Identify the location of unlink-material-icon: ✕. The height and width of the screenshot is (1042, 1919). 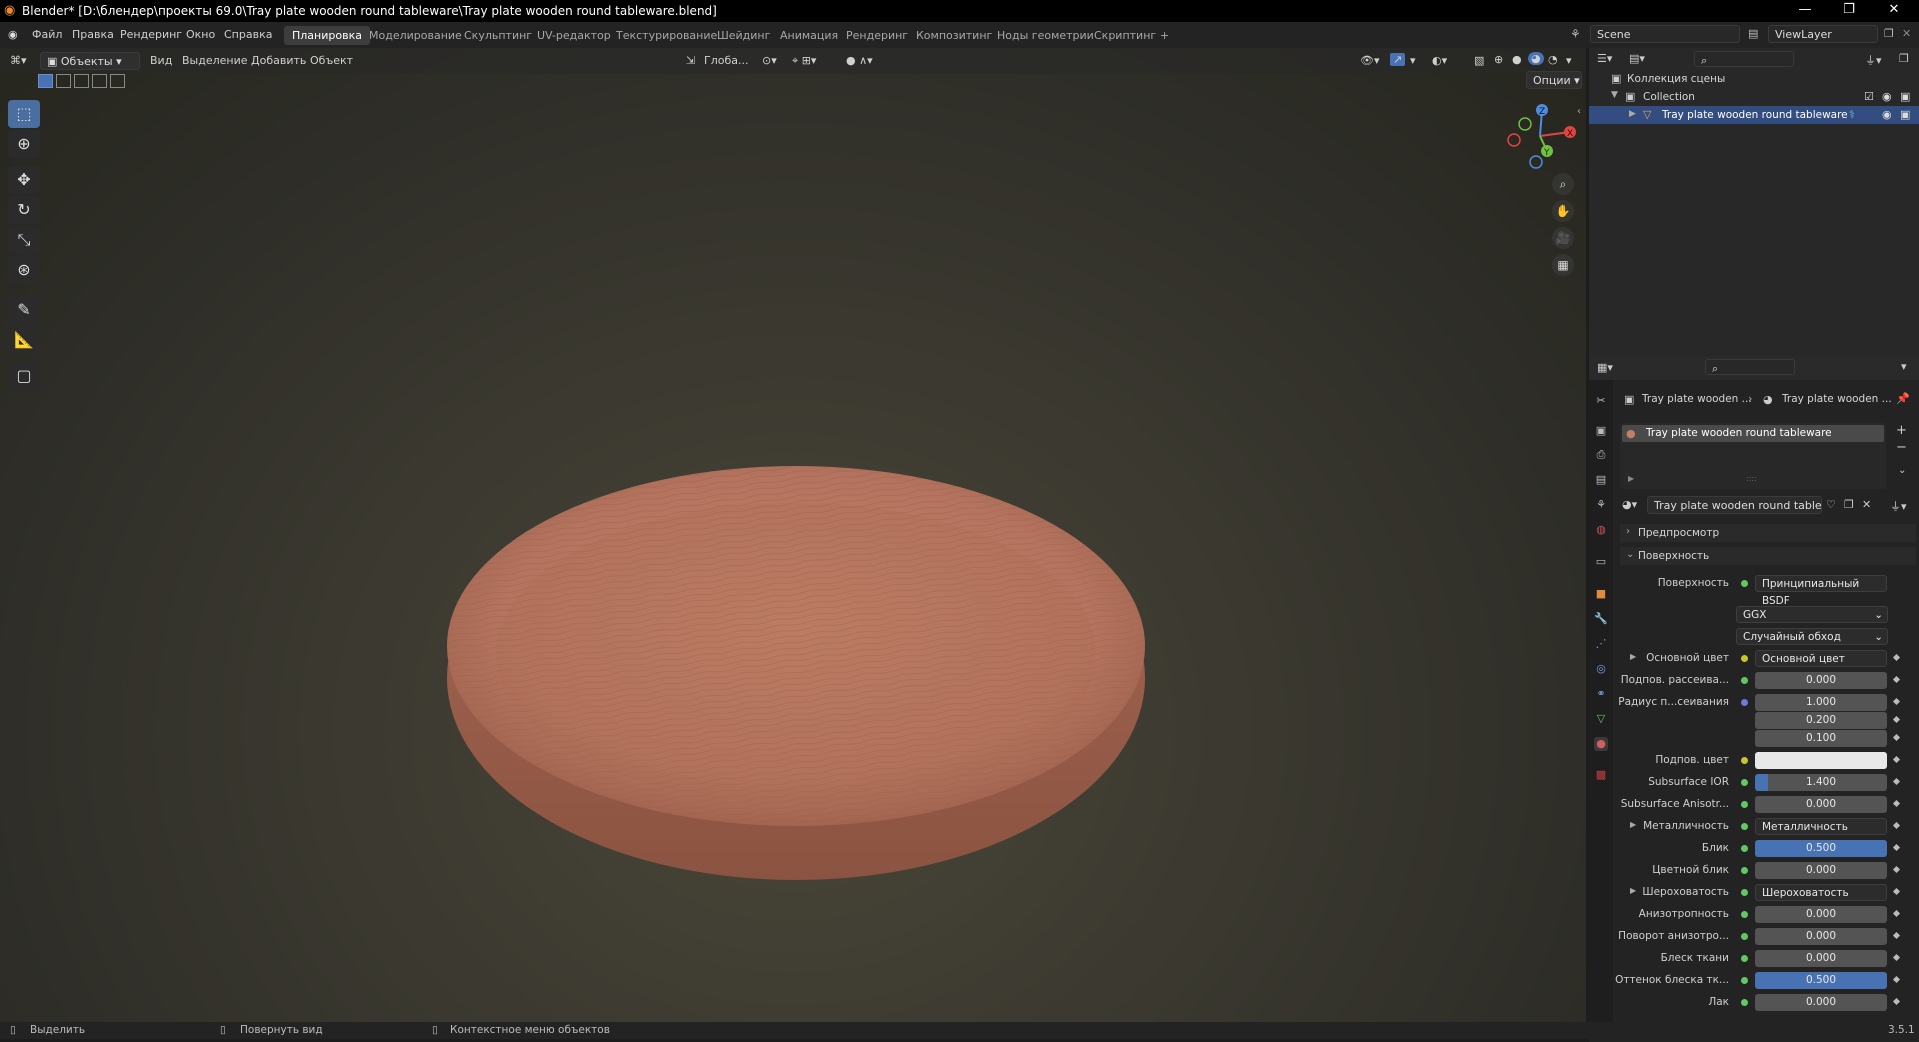
(1866, 504).